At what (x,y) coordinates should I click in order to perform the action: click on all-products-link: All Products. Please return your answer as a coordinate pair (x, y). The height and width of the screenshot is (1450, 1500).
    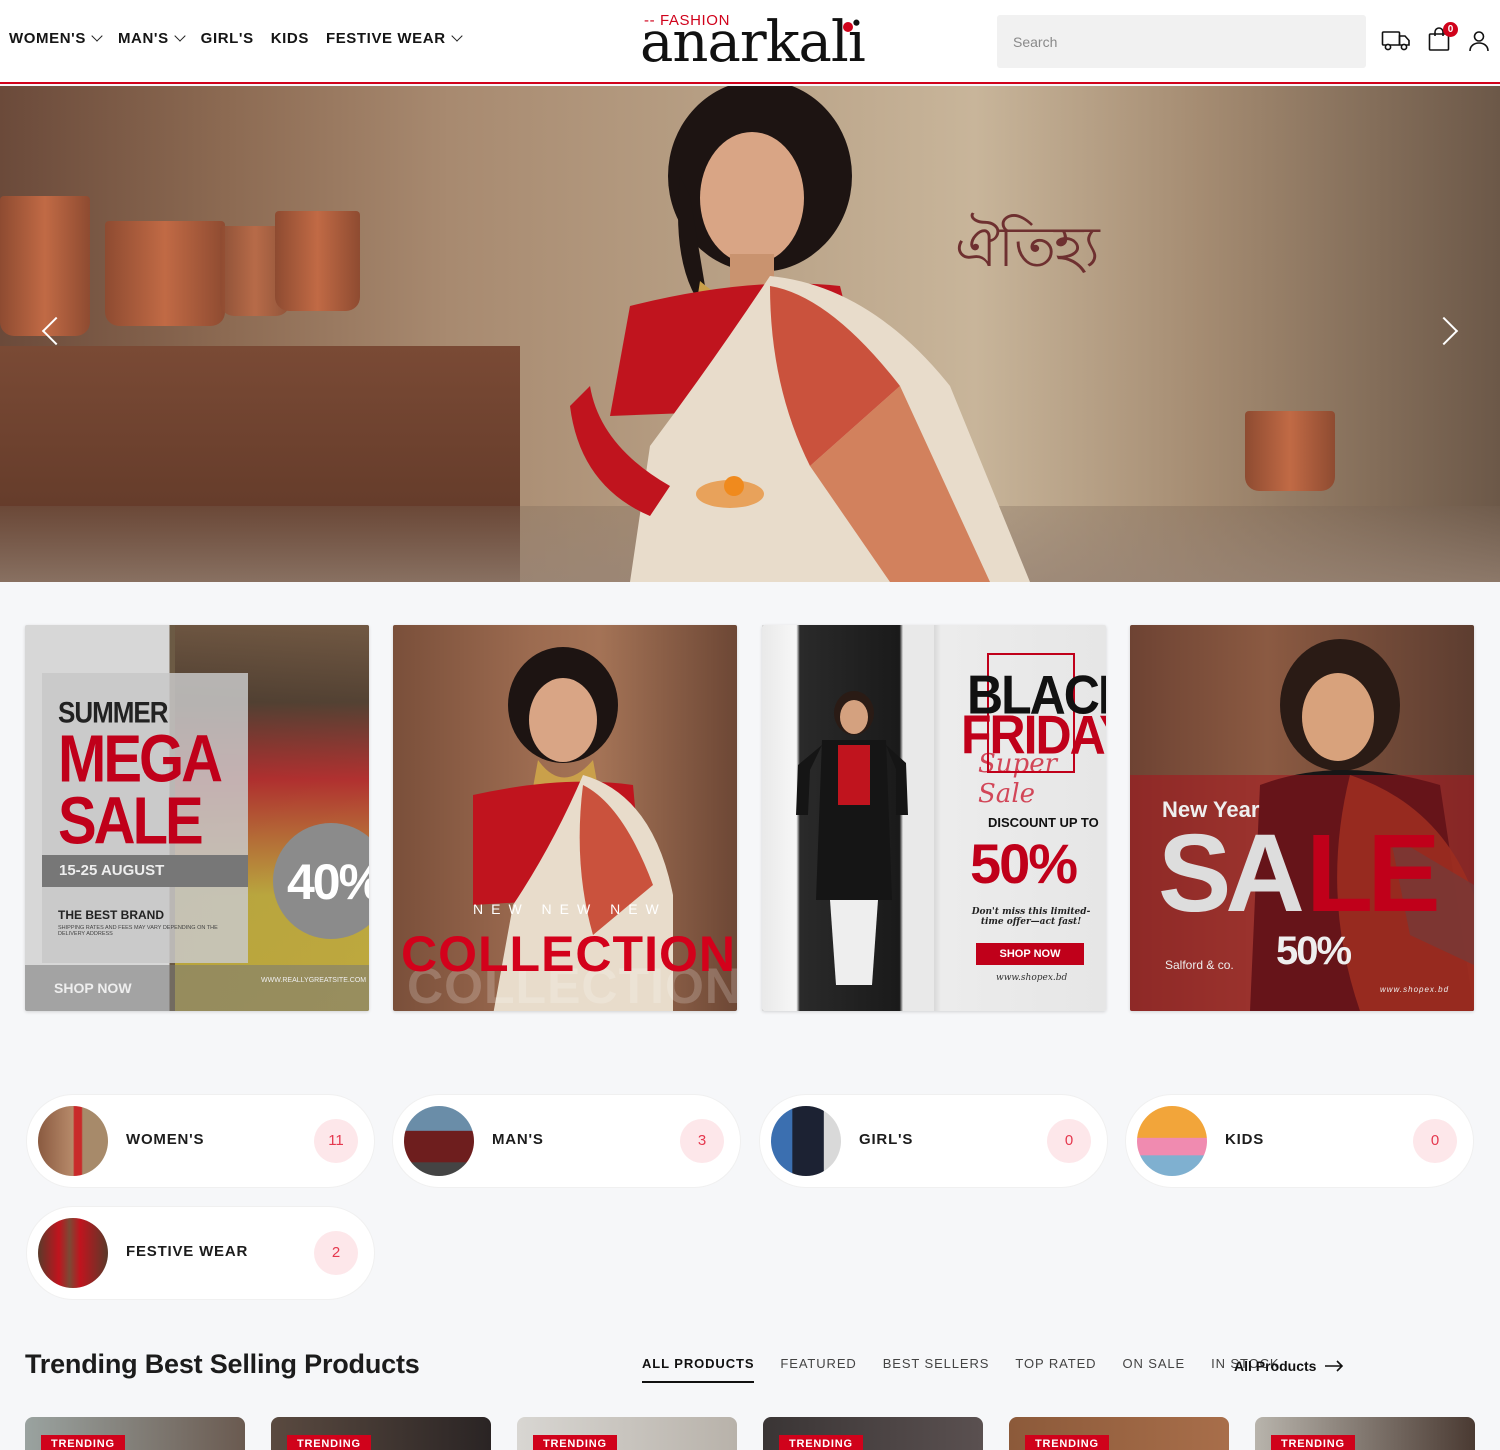
    Looking at the image, I should click on (1289, 1366).